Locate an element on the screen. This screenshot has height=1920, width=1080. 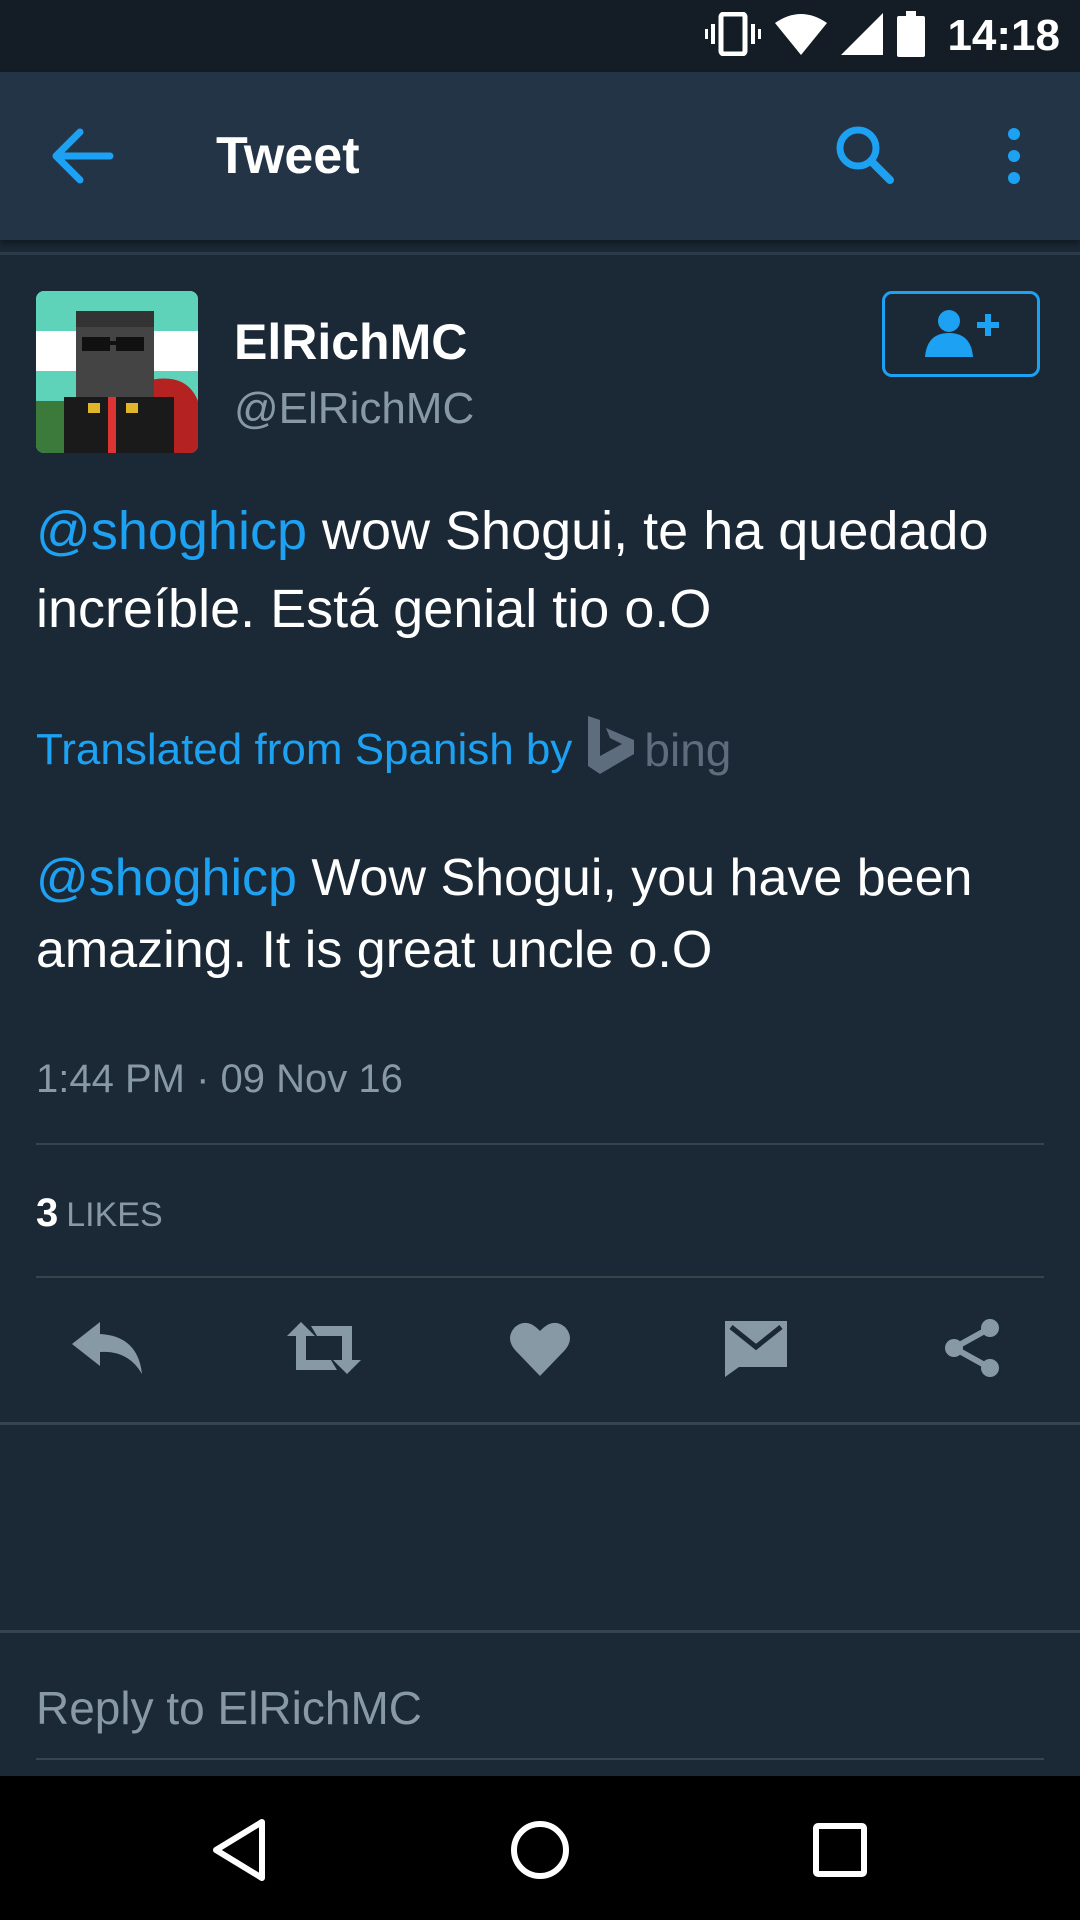
follow-button is located at coordinates (961, 334).